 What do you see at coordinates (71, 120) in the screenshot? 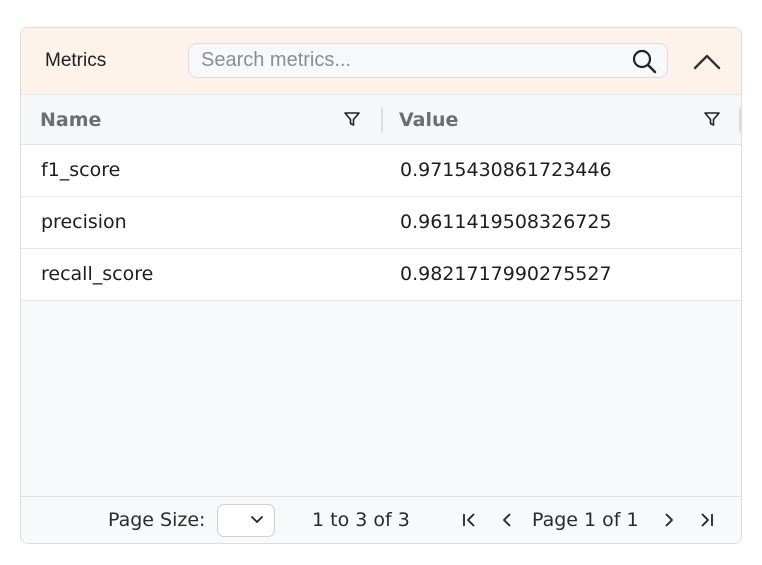
I see `column-header-label: Name` at bounding box center [71, 120].